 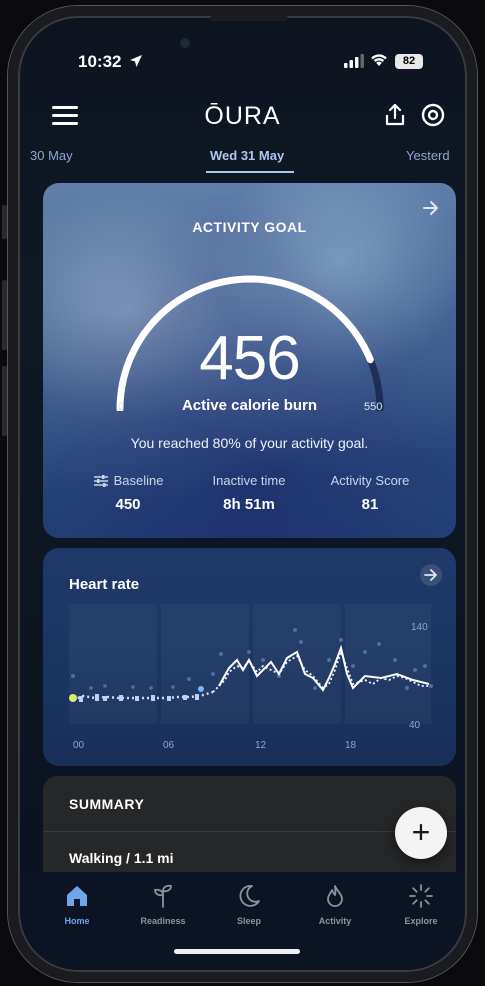 What do you see at coordinates (370, 493) in the screenshot?
I see `stat-activity-score: Activity Score 81` at bounding box center [370, 493].